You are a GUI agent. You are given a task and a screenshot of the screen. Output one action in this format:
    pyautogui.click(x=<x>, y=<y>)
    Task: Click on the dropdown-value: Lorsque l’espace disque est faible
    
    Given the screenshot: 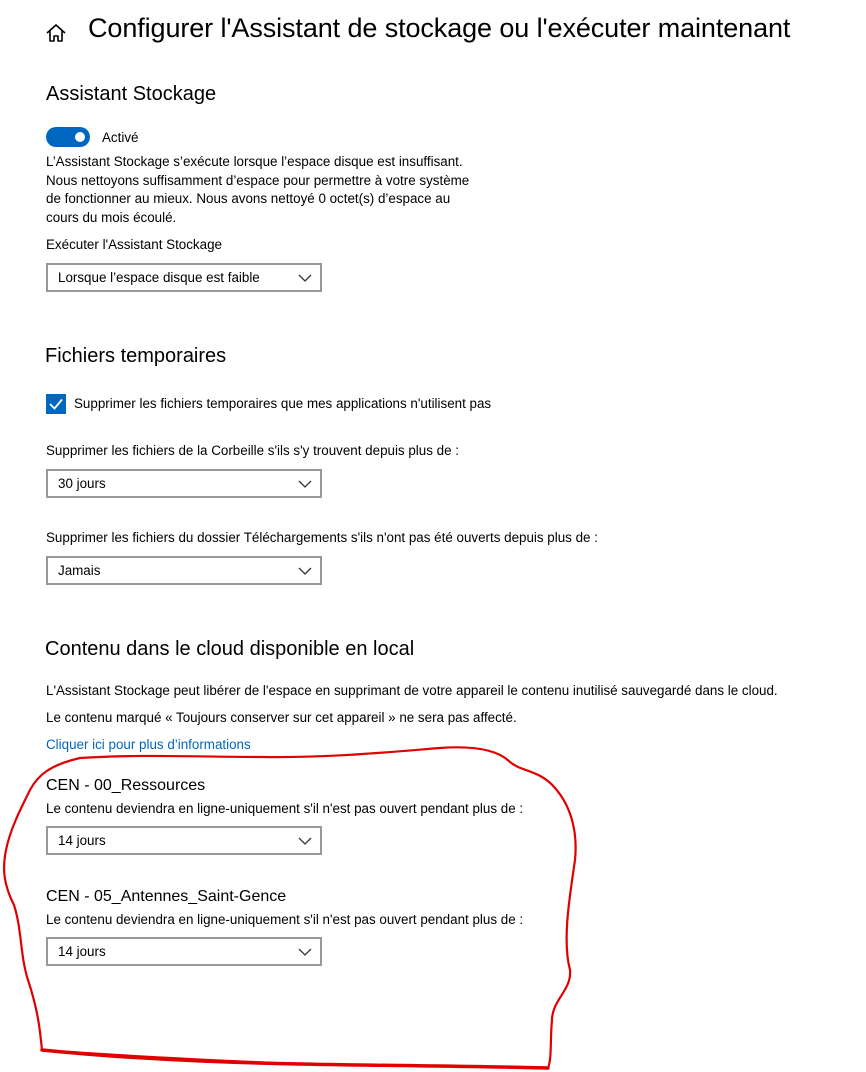 What is the action you would take?
    pyautogui.click(x=159, y=277)
    